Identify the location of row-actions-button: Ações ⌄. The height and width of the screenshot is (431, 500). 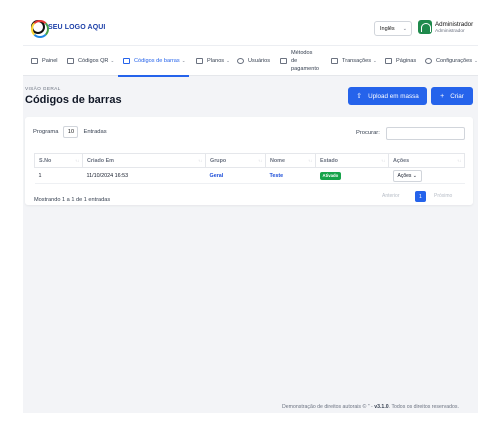
(407, 175).